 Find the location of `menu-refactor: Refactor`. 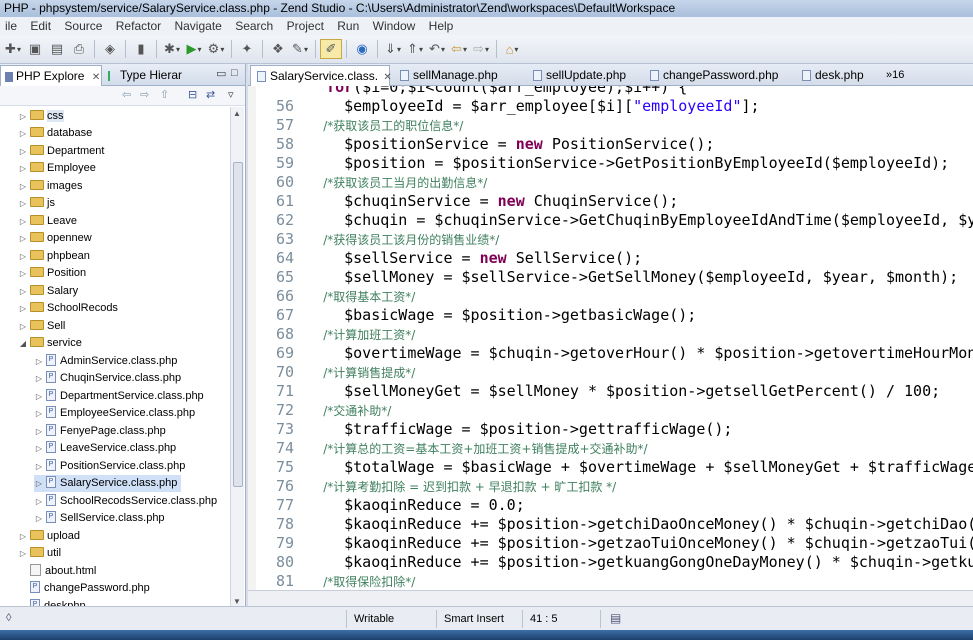

menu-refactor: Refactor is located at coordinates (138, 26).